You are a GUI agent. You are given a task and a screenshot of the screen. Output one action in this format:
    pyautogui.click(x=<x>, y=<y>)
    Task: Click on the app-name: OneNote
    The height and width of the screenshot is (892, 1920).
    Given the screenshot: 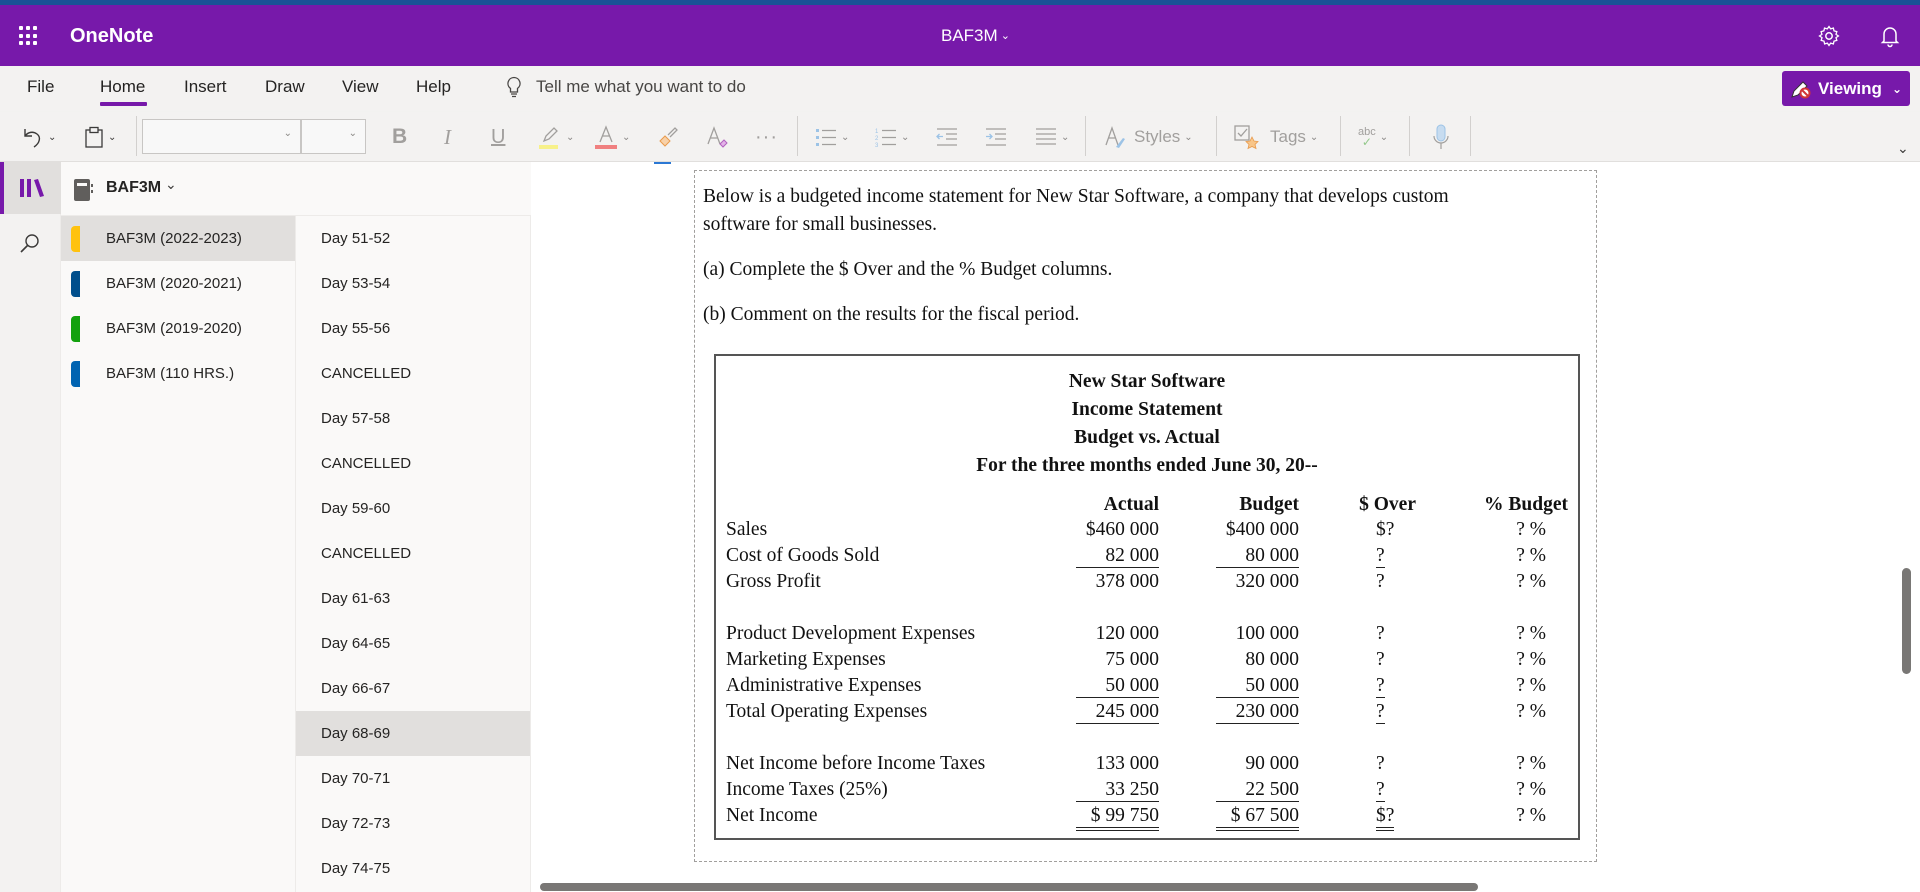 What is the action you would take?
    pyautogui.click(x=112, y=36)
    